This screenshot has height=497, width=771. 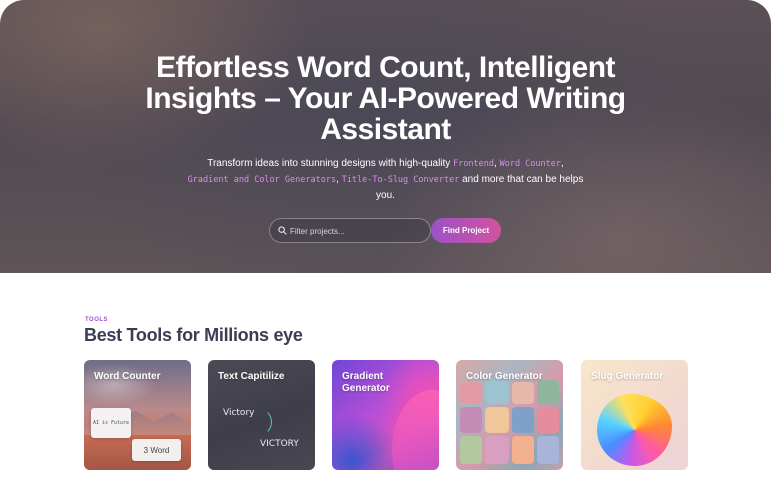 What do you see at coordinates (509, 415) in the screenshot?
I see `tool-card-color-generator: Color Generator` at bounding box center [509, 415].